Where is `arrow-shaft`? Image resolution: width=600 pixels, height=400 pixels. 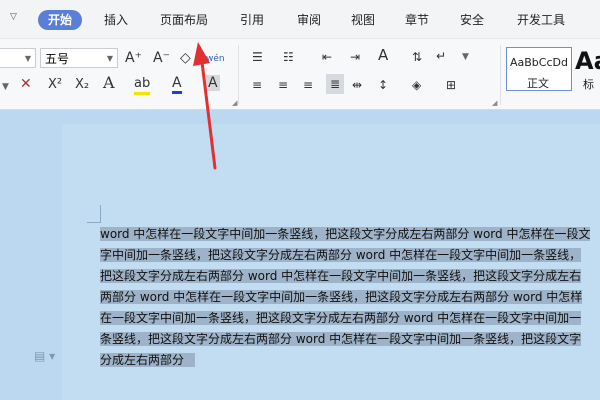 arrow-shaft is located at coordinates (208, 115).